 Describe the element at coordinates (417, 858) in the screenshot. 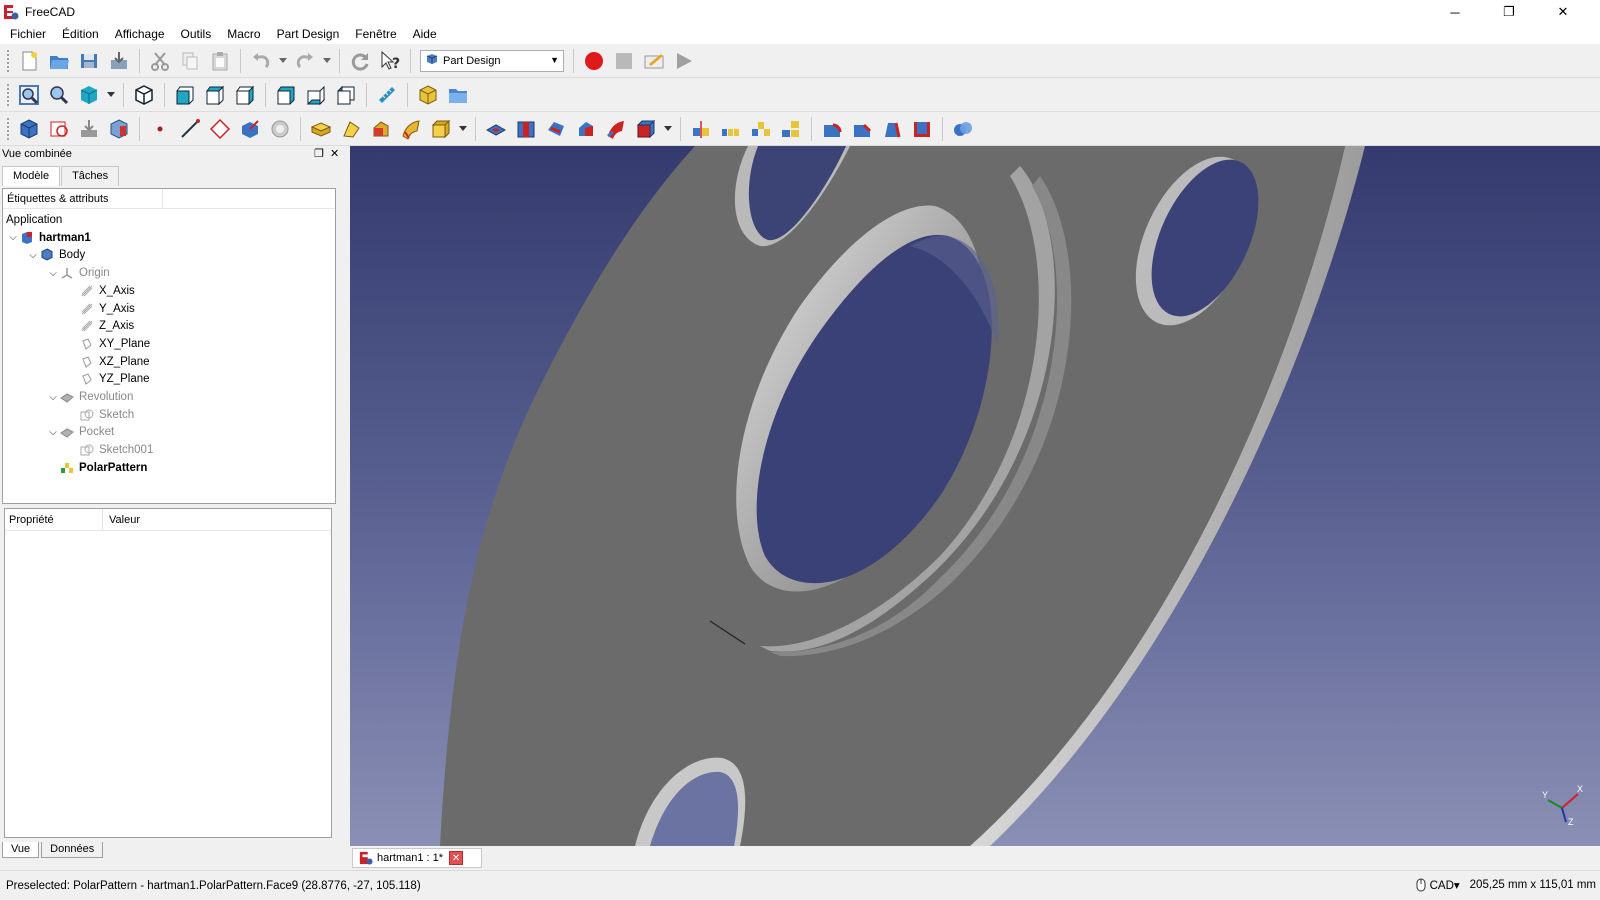

I see `document-tab: hartman1 : 1* ✕` at that location.